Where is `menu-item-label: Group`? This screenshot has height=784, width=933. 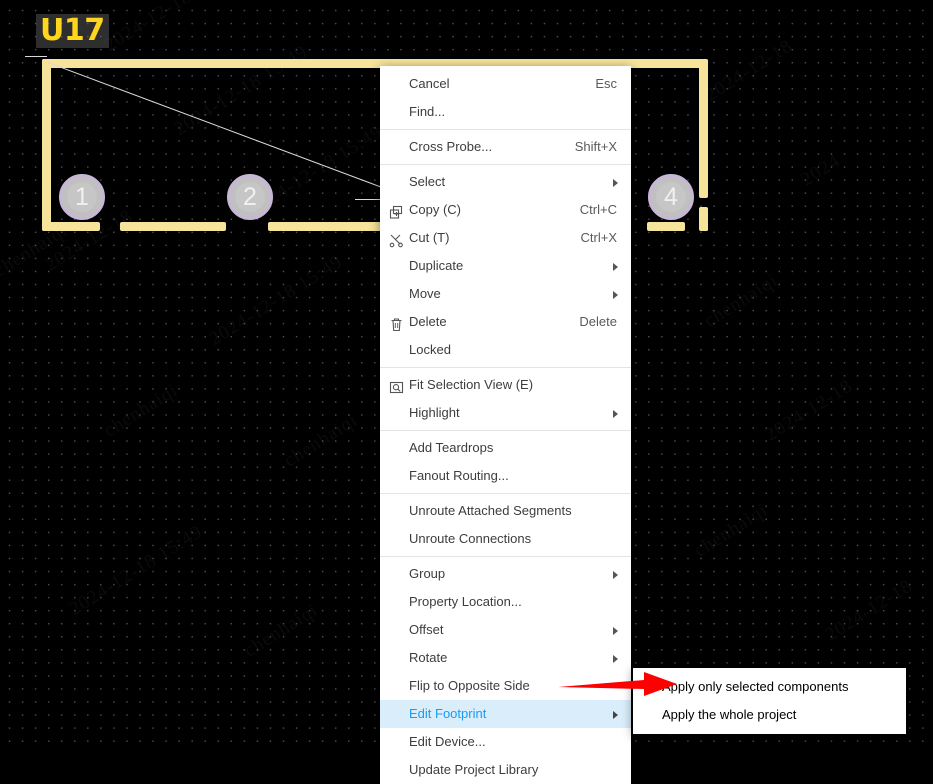 menu-item-label: Group is located at coordinates (427, 573).